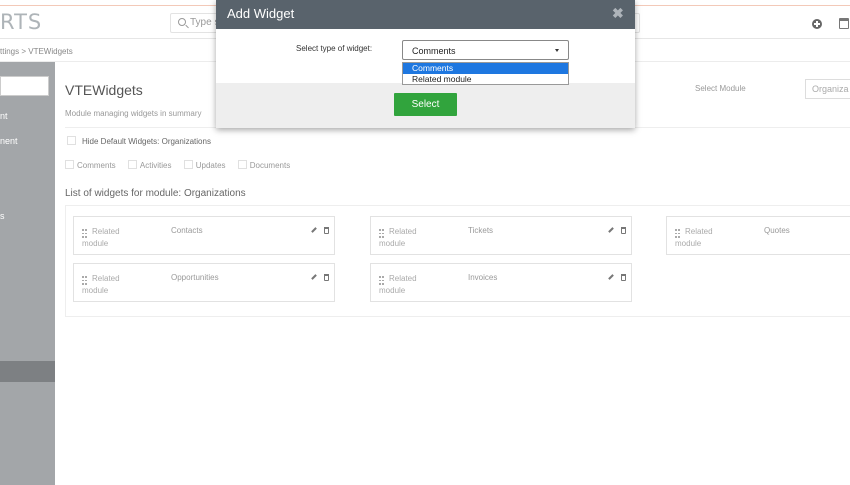  Describe the element at coordinates (96, 165) in the screenshot. I see `widget-type-label: Comments` at that location.